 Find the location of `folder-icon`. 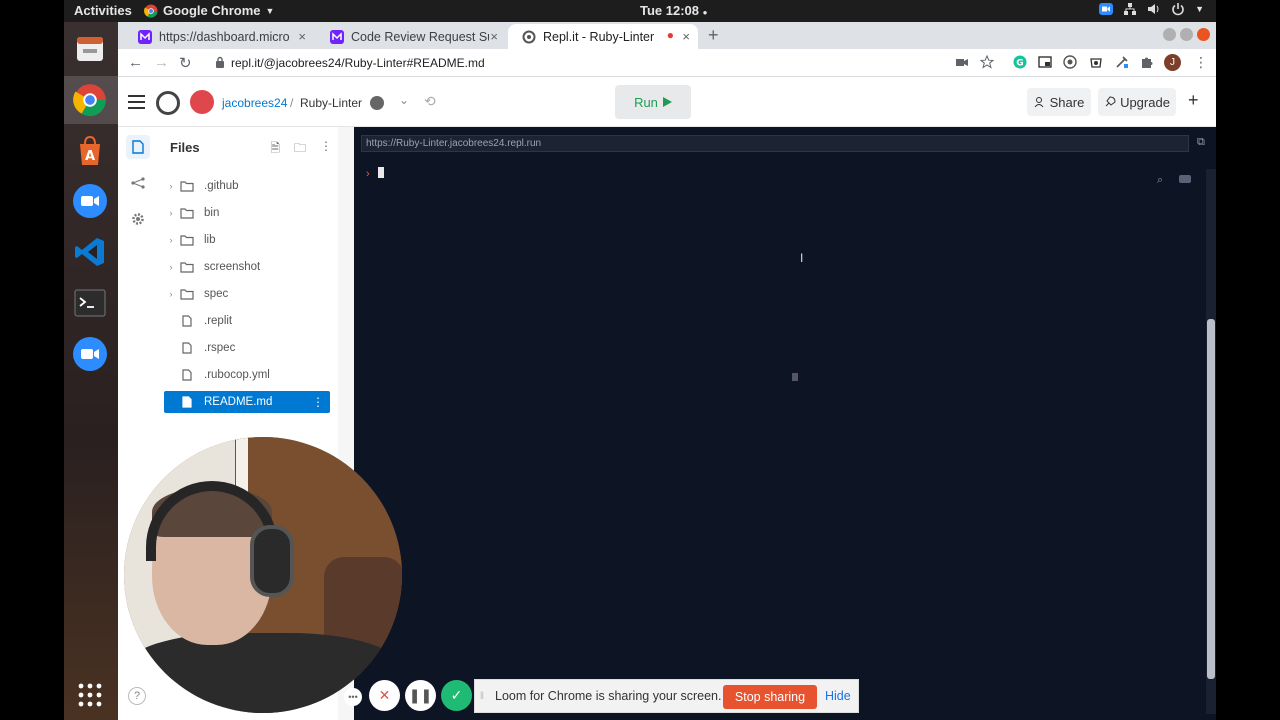

folder-icon is located at coordinates (187, 213).